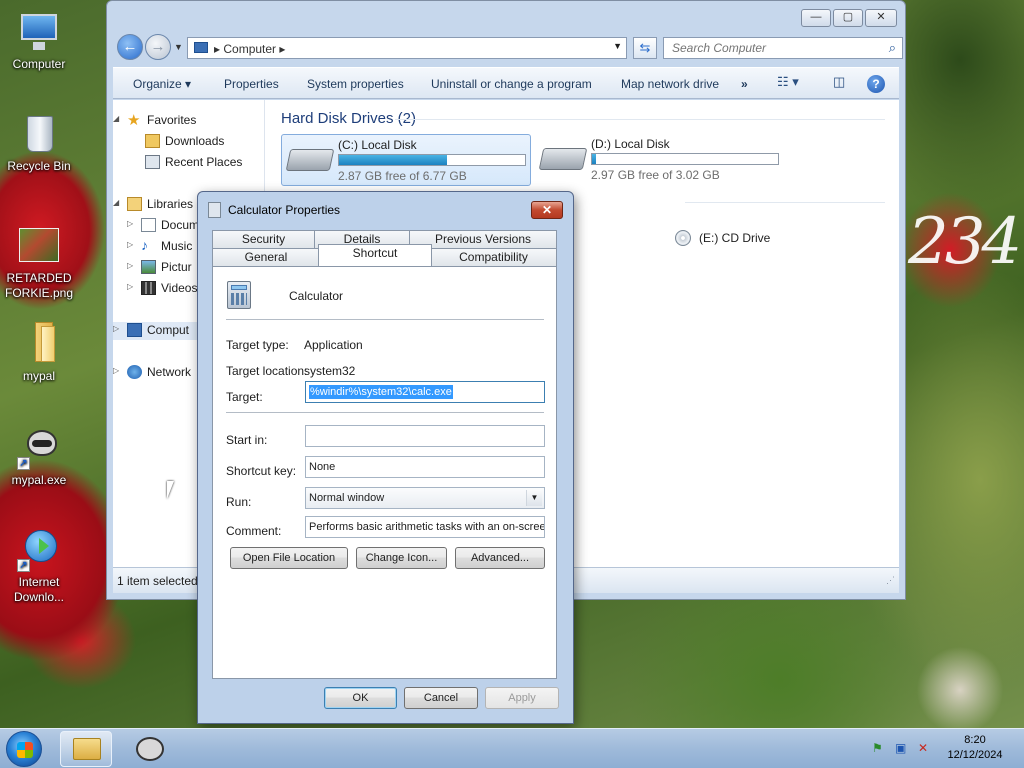 The width and height of the screenshot is (1024, 768). I want to click on map-network-drive-button: Map network drive, so click(670, 84).